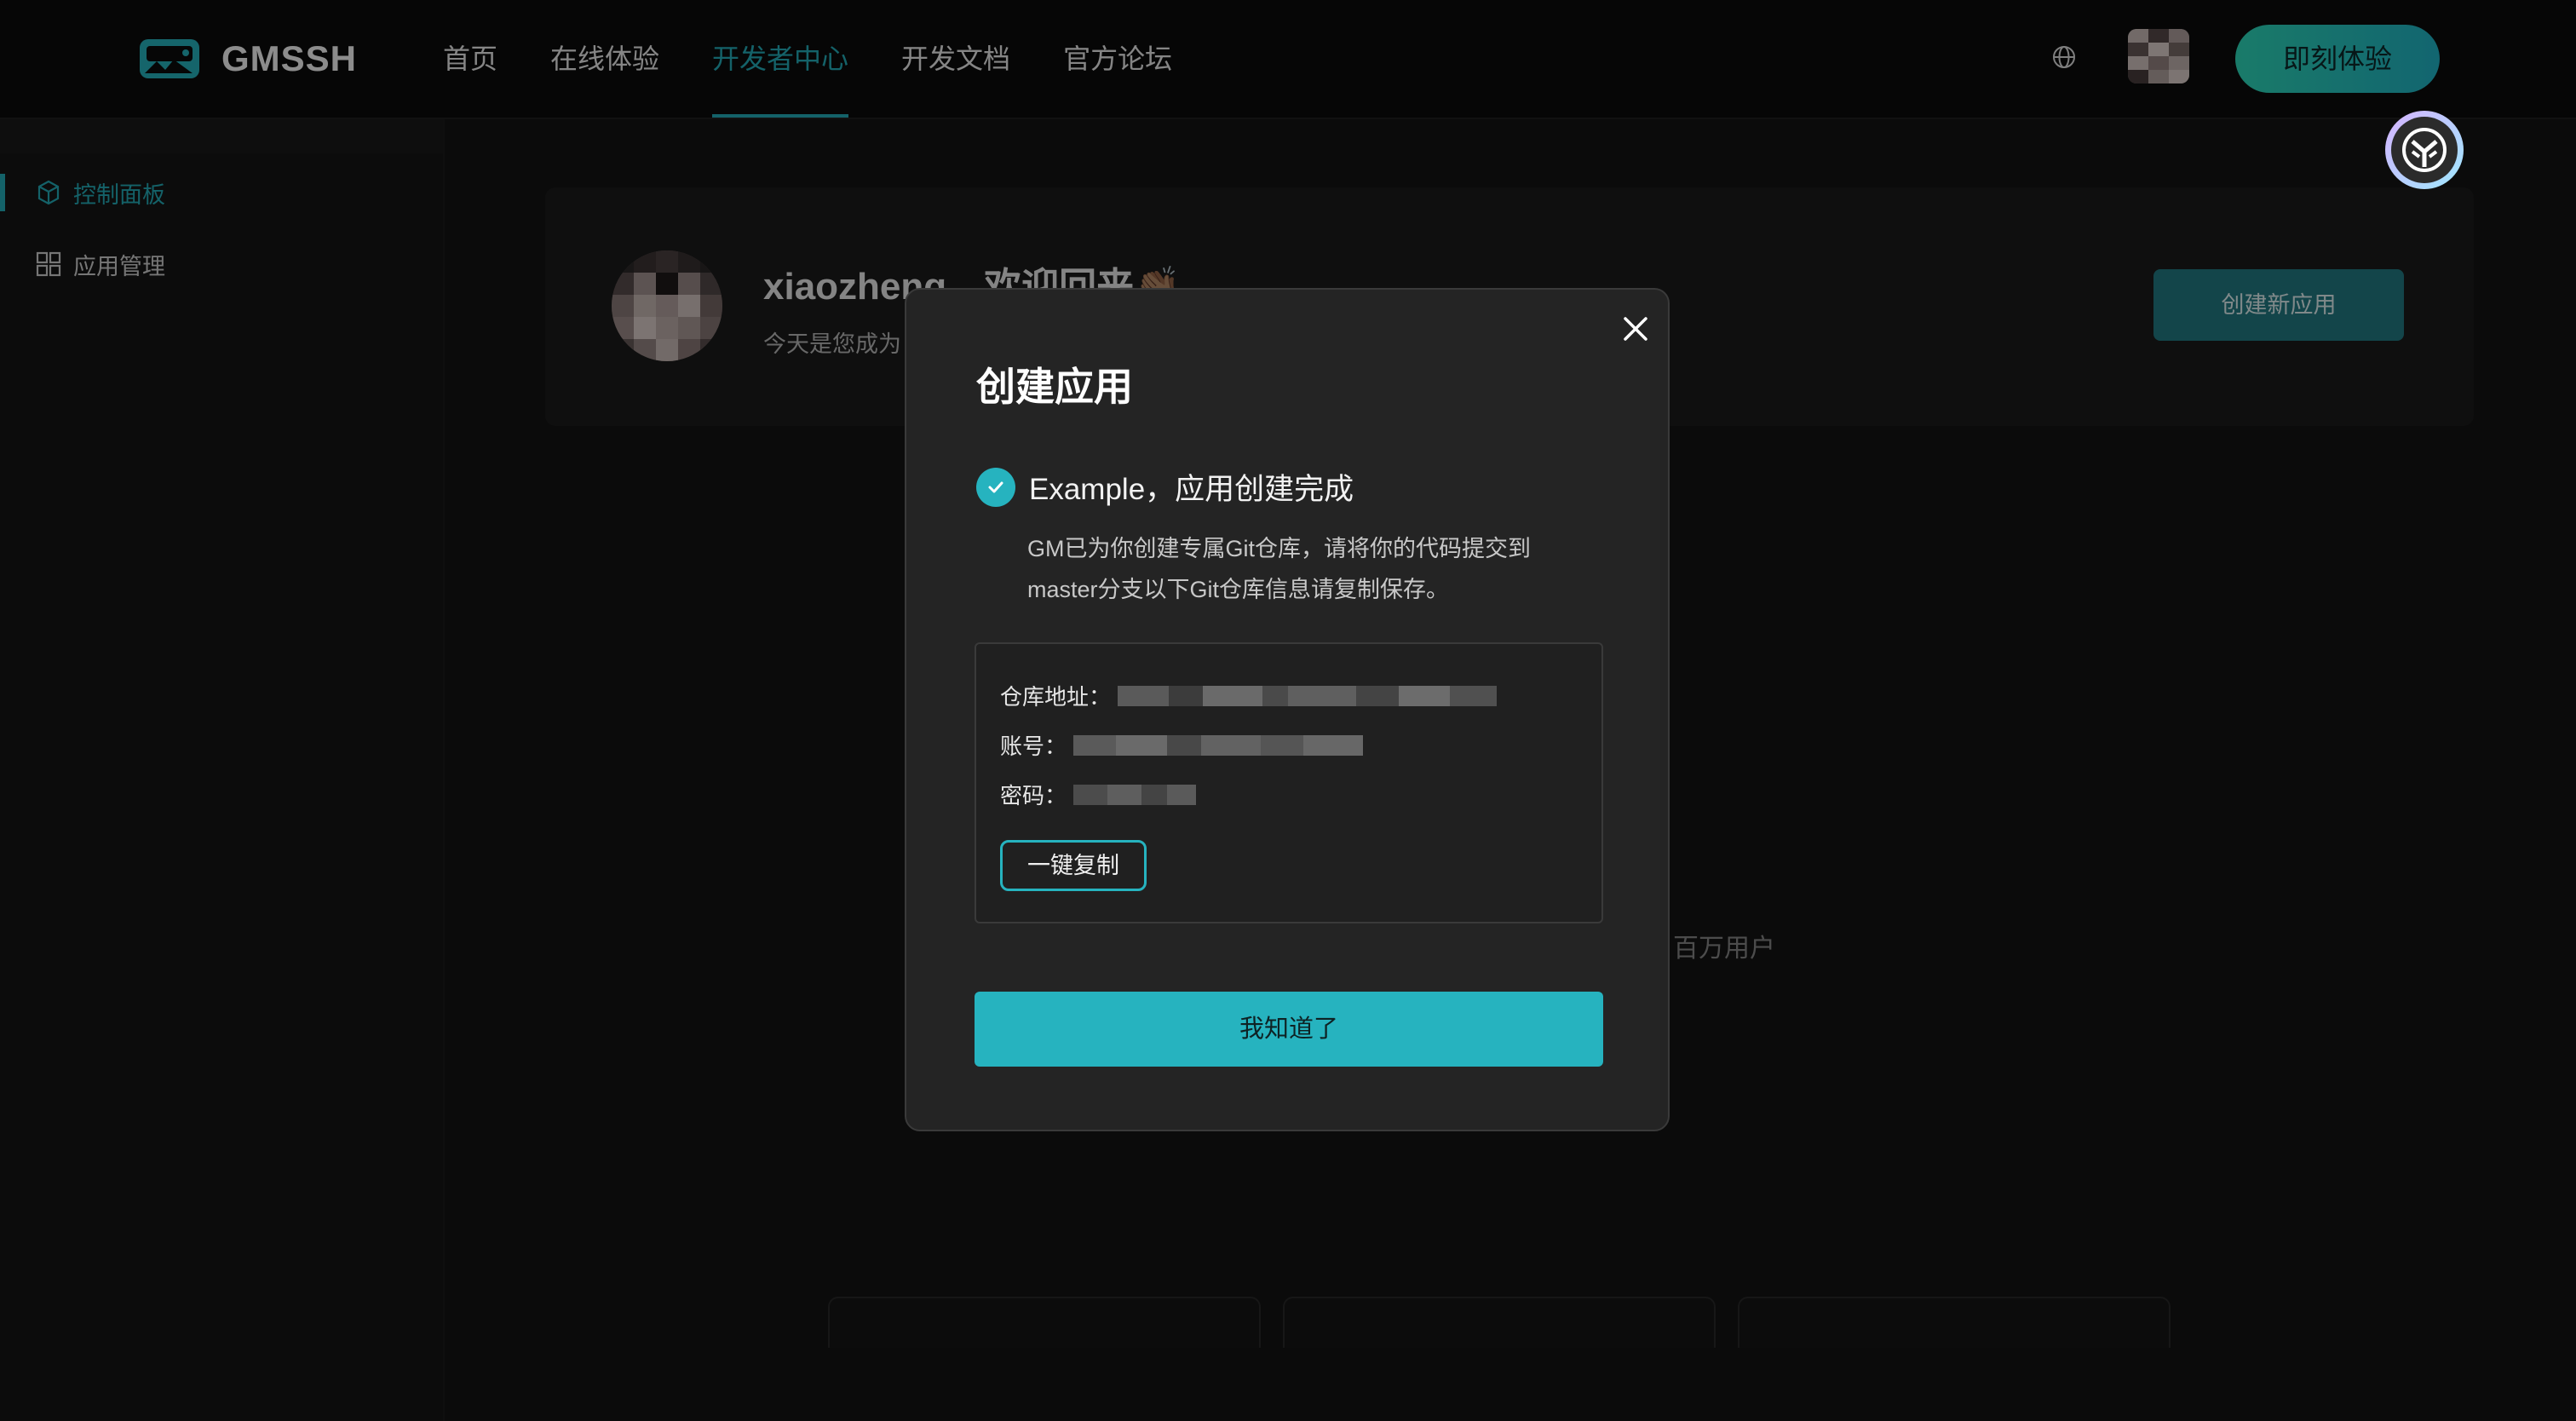 Image resolution: width=2576 pixels, height=1421 pixels. Describe the element at coordinates (1289, 783) in the screenshot. I see `git-repo-info: 仓库地址： 账号： 密码： 一键复制` at that location.